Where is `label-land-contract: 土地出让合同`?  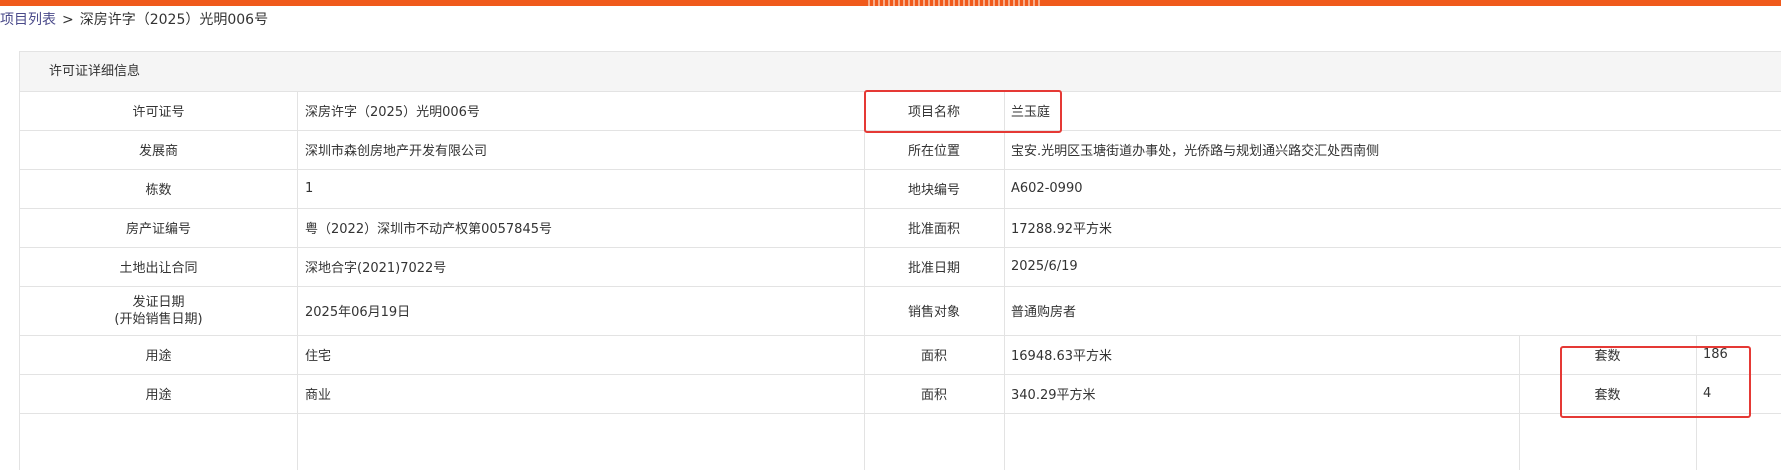 label-land-contract: 土地出让合同 is located at coordinates (158, 268).